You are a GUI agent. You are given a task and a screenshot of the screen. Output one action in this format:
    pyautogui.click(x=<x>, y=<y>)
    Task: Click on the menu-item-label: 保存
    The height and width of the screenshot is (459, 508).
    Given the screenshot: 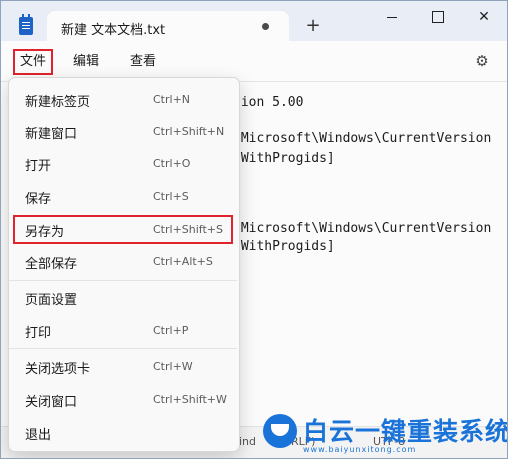 What is the action you would take?
    pyautogui.click(x=38, y=199)
    